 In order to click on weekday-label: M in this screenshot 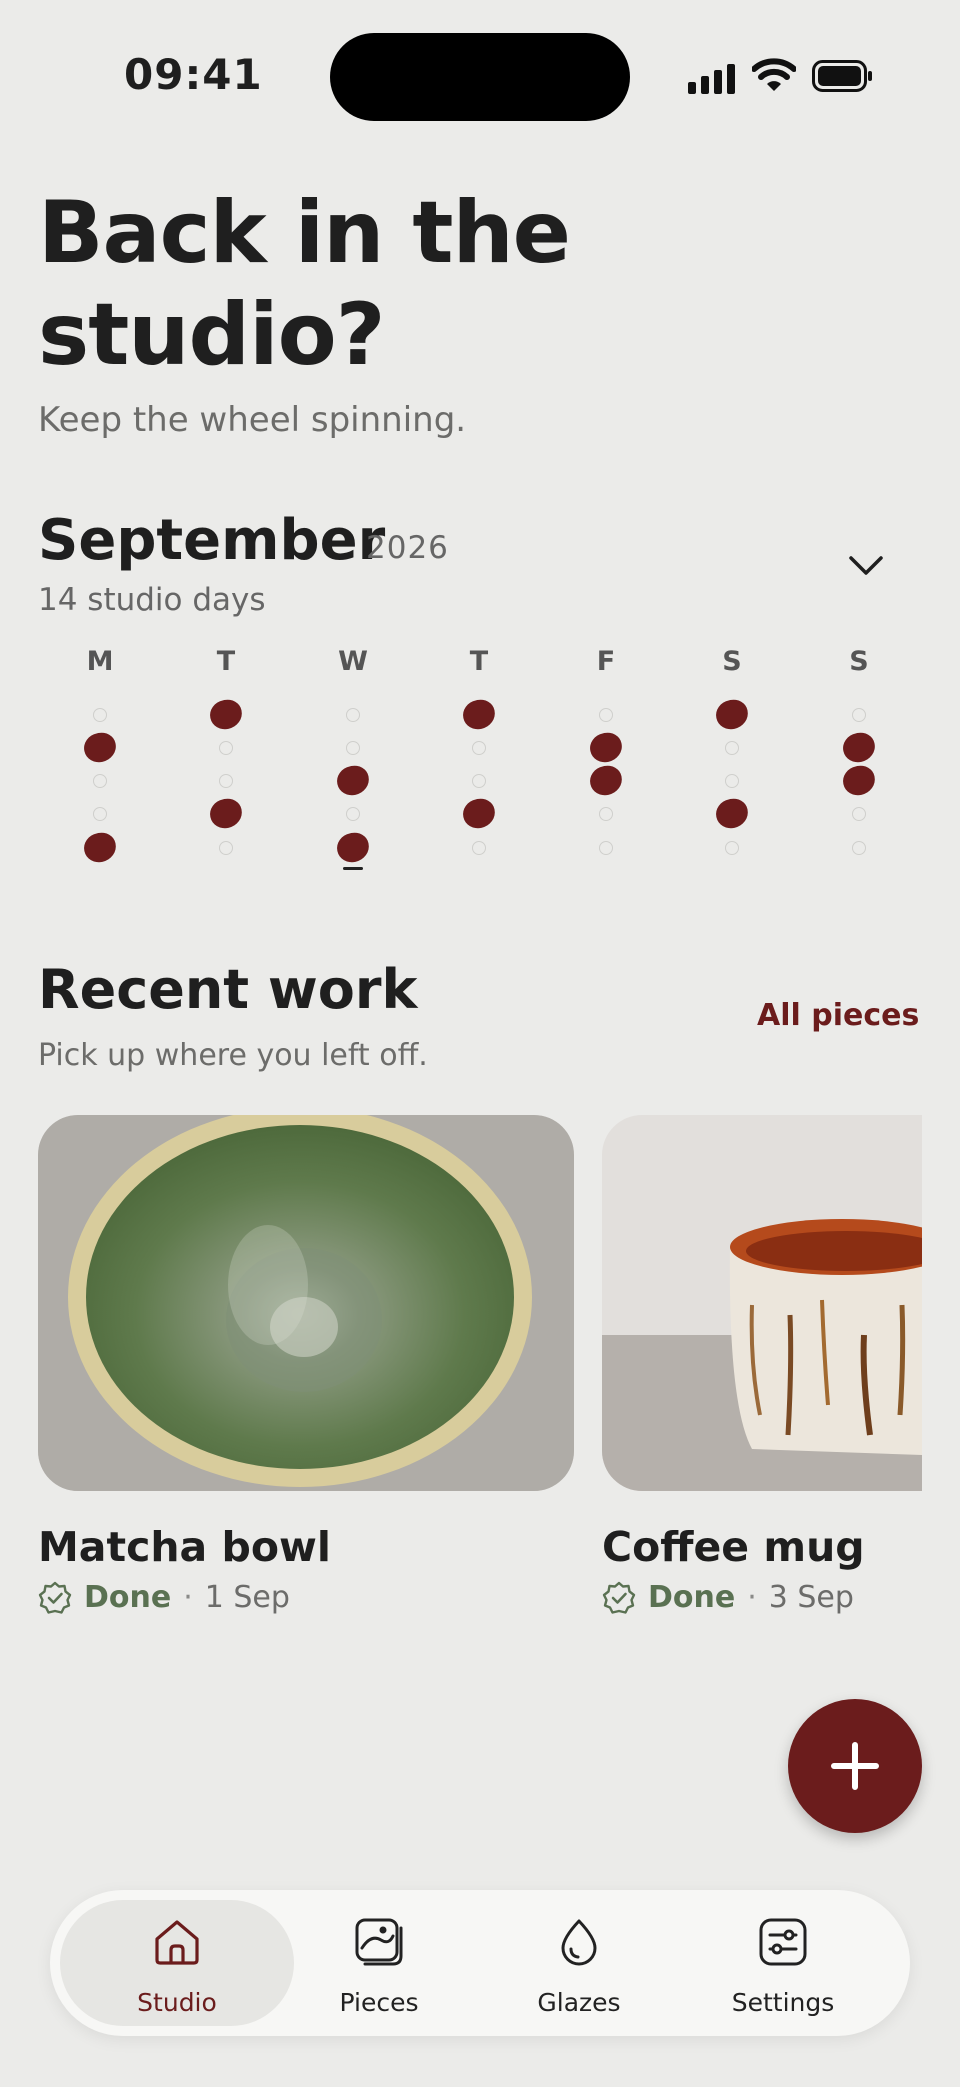, I will do `click(100, 661)`.